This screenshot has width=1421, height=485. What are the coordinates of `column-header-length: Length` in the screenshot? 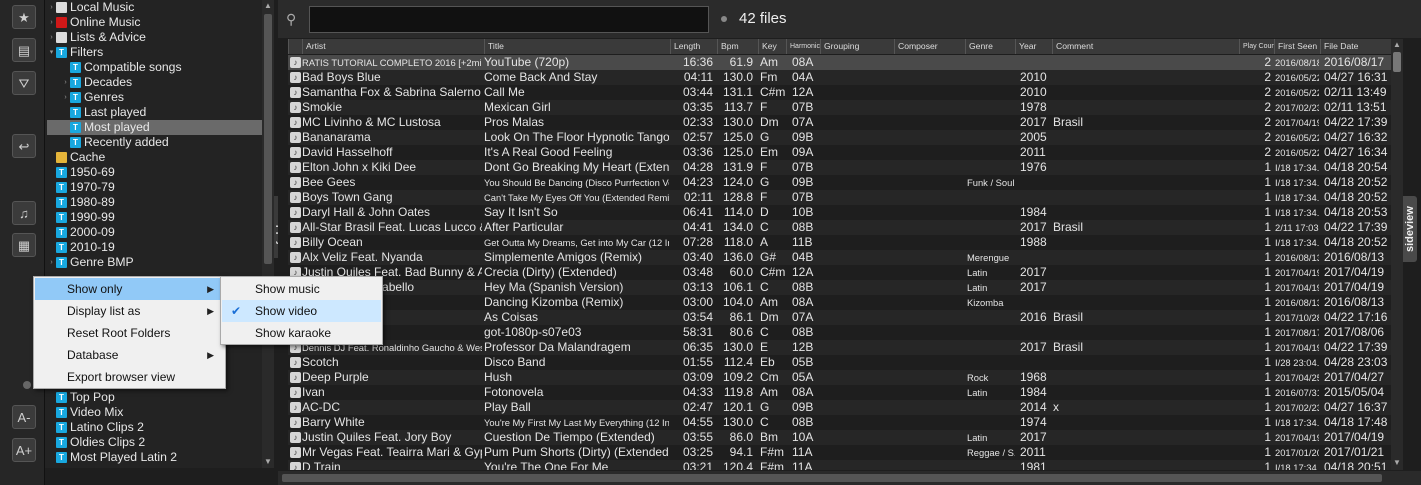 It's located at (693, 46).